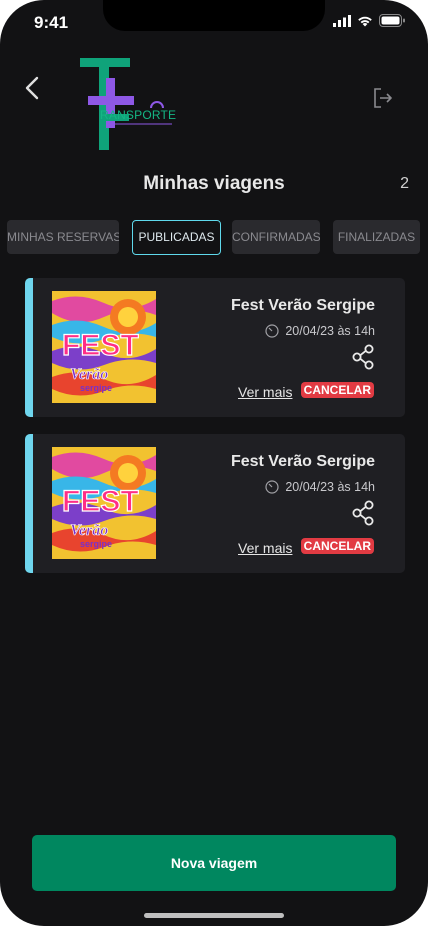  I want to click on nova-viagem-button: Nova viagem, so click(214, 863).